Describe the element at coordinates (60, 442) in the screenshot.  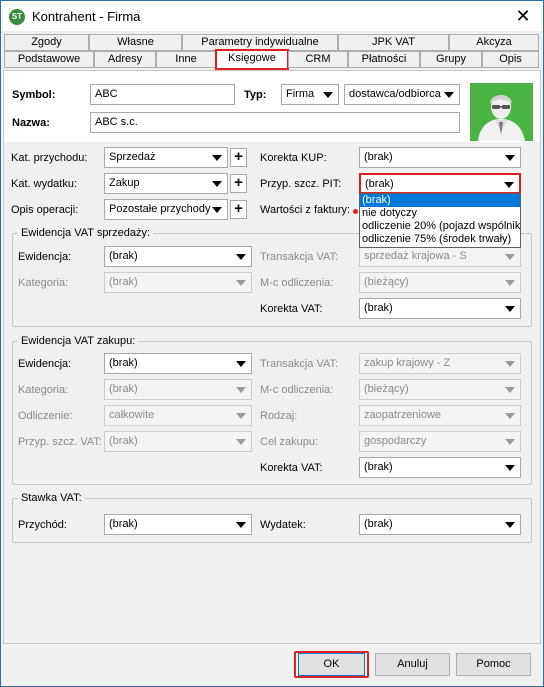
I see `zakup-przyp-label: Przyp. szcz. VAT:` at that location.